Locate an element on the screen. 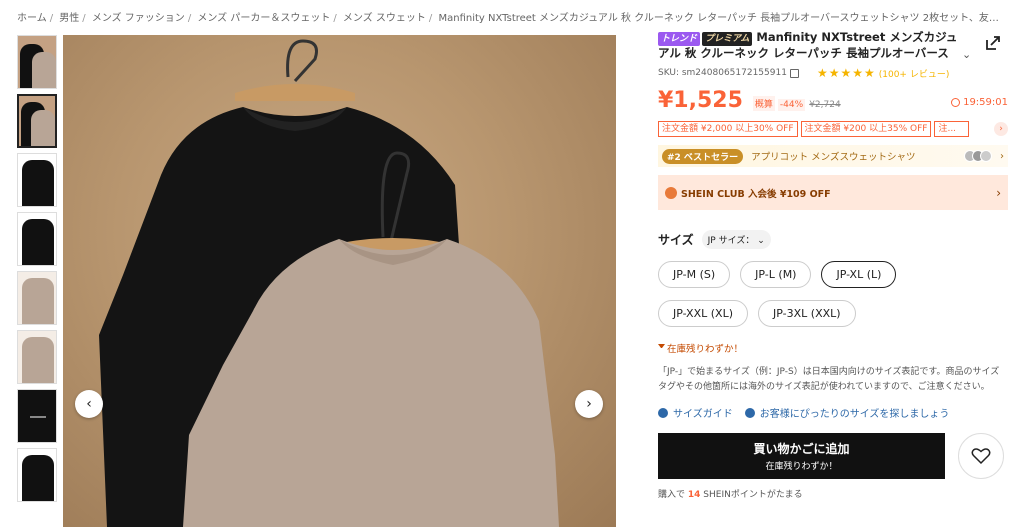 The width and height of the screenshot is (1024, 527). points-prefix: 購入で is located at coordinates (672, 495).